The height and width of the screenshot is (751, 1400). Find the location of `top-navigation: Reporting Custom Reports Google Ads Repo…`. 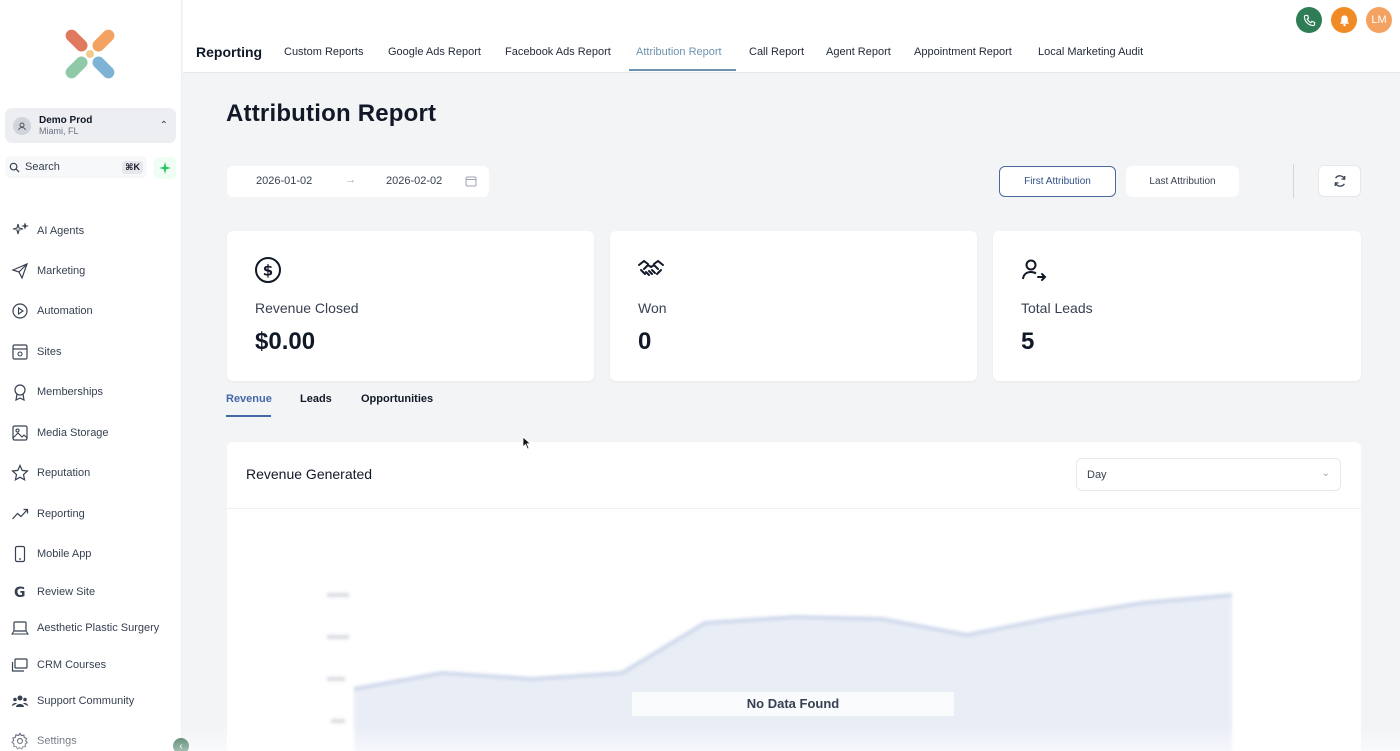

top-navigation: Reporting Custom Reports Google Ads Repo… is located at coordinates (791, 36).